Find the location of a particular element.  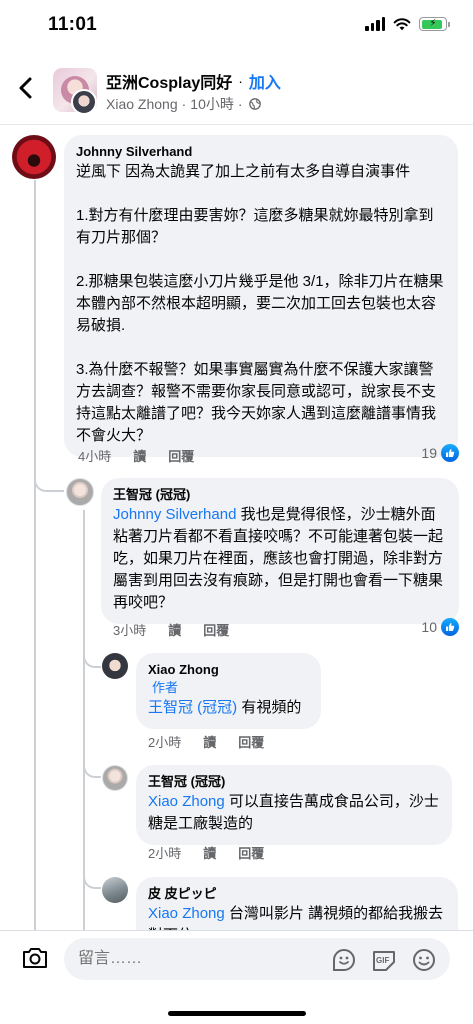

poster-avatar is located at coordinates (84, 102).